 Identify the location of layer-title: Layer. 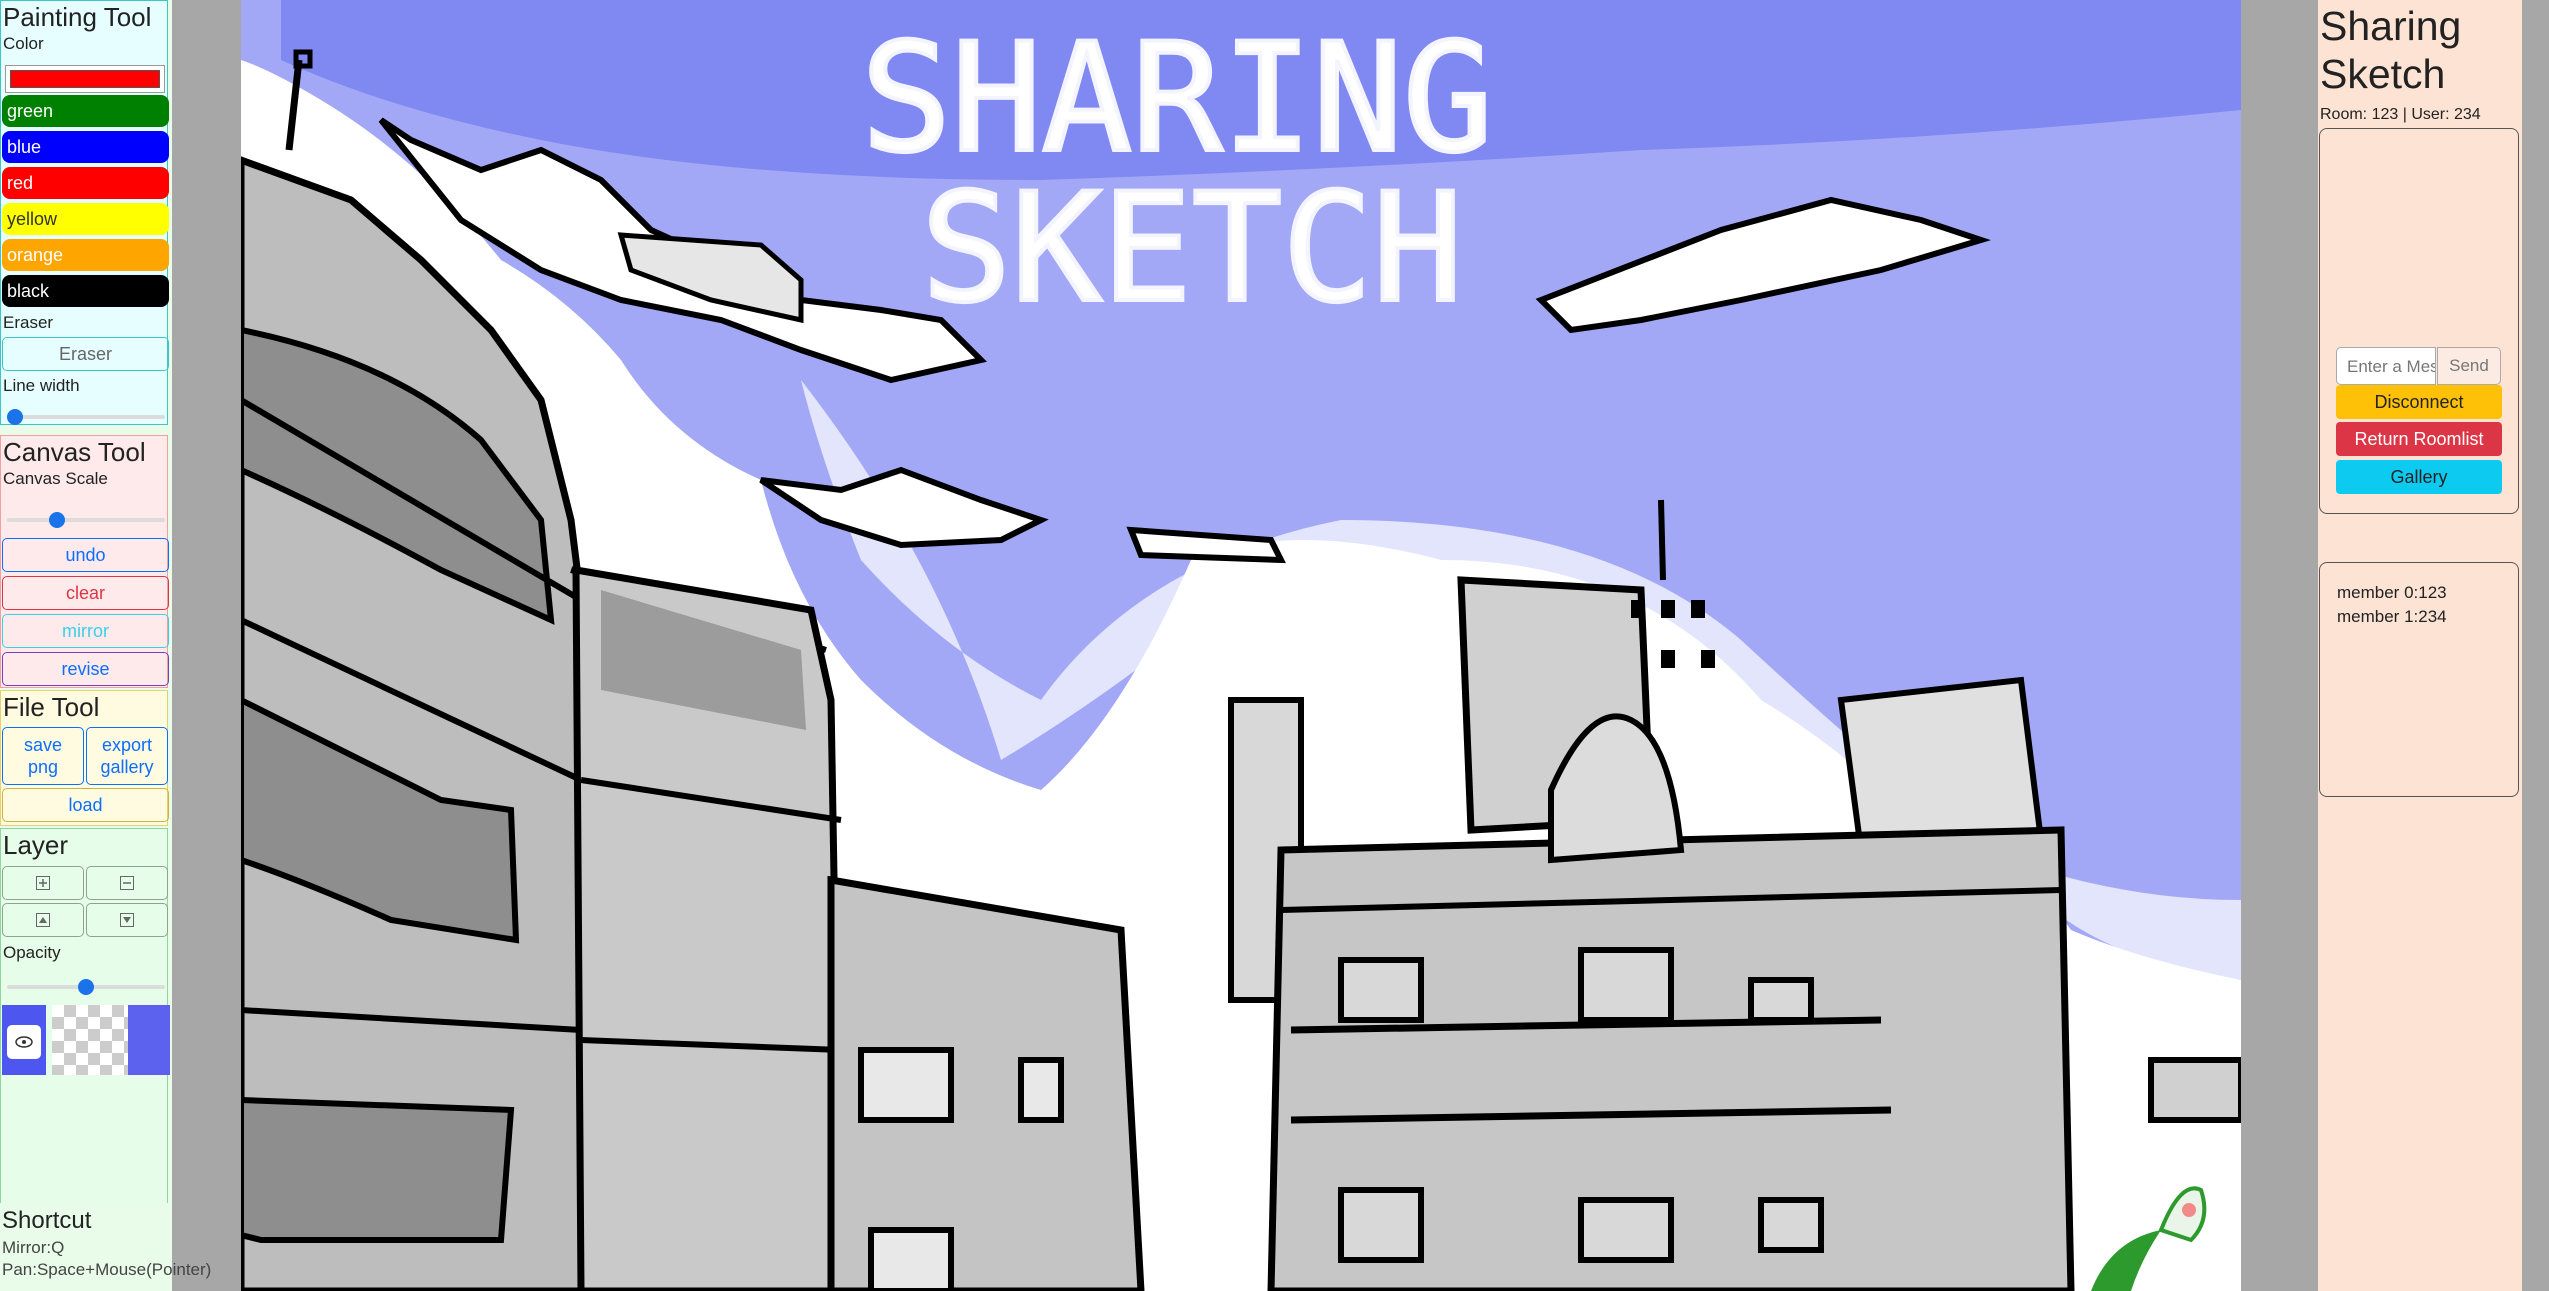
(36, 845).